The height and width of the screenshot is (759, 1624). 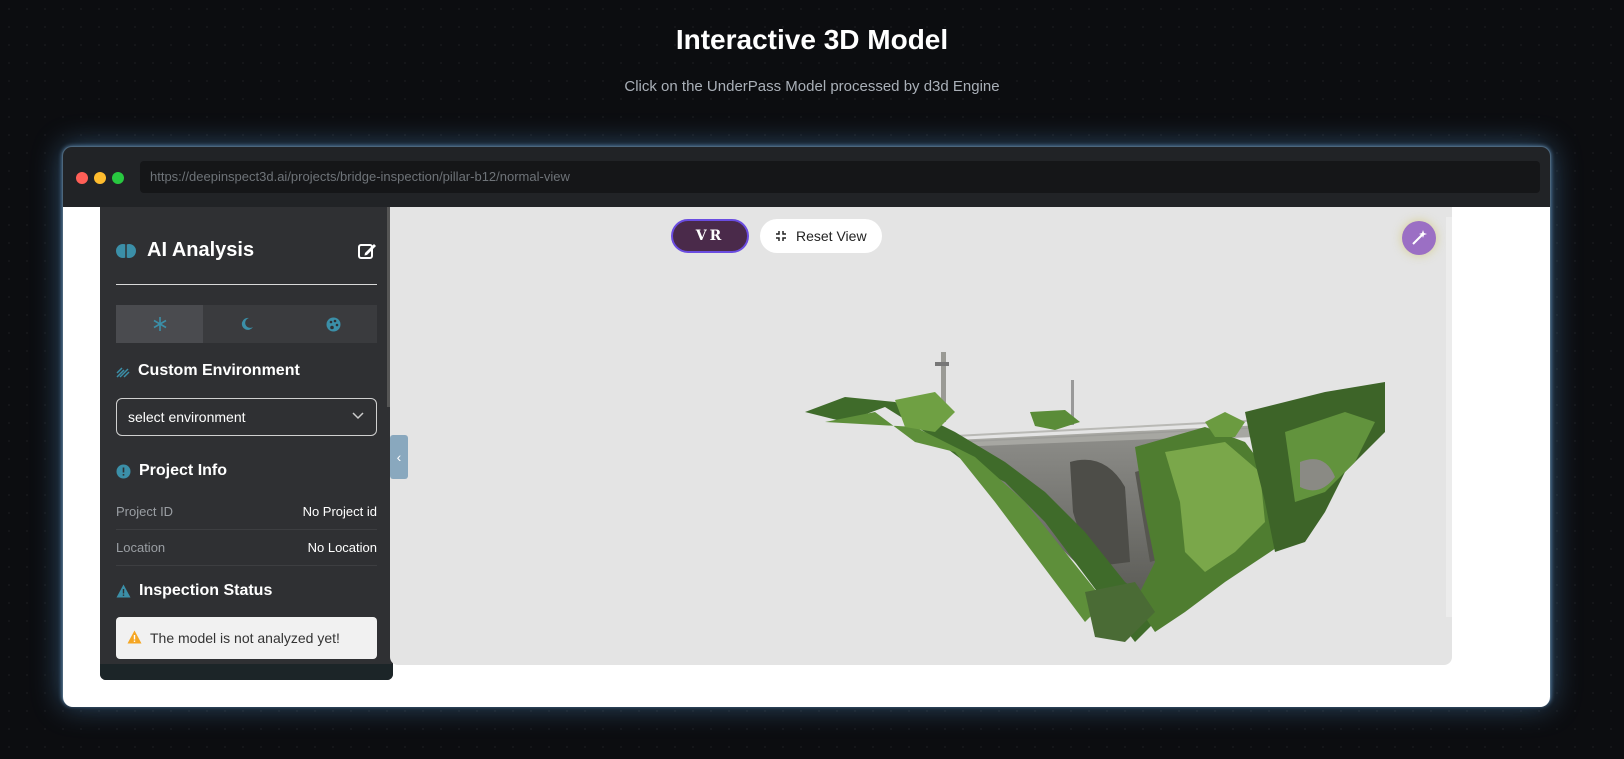 What do you see at coordinates (781, 236) in the screenshot?
I see `fullscreen-exit-icon` at bounding box center [781, 236].